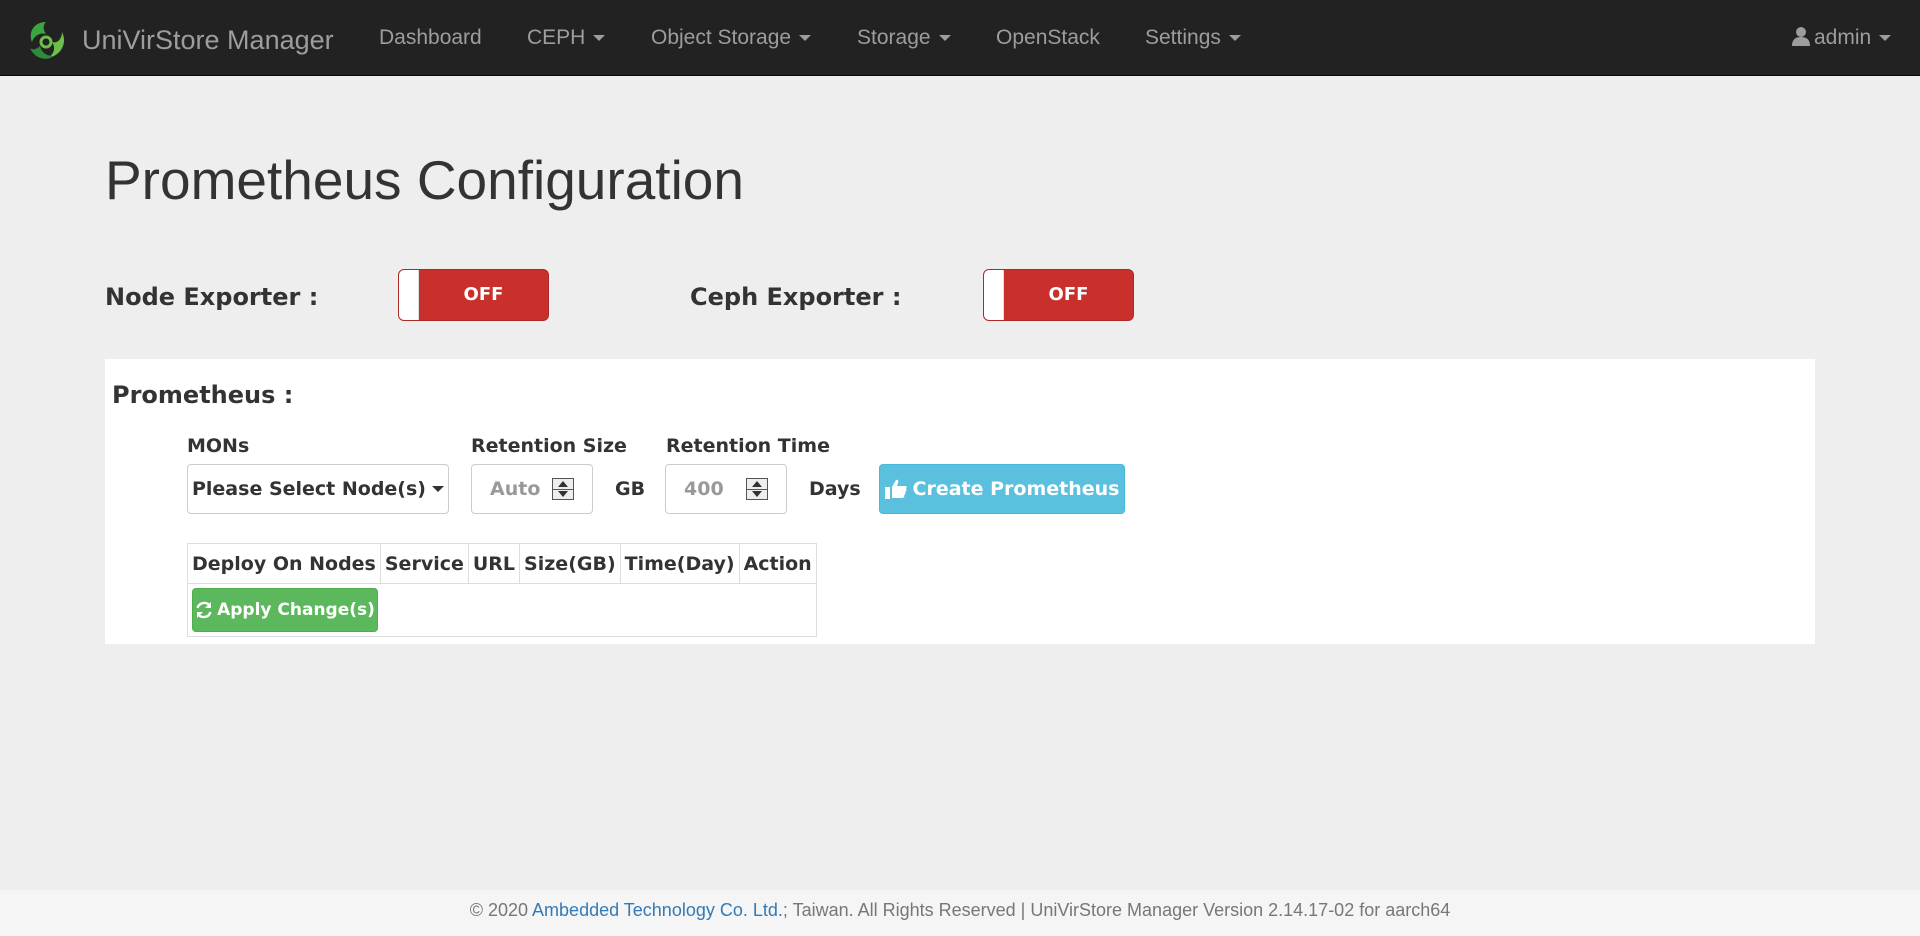  What do you see at coordinates (726, 489) in the screenshot?
I see `retention-time-input: 400` at bounding box center [726, 489].